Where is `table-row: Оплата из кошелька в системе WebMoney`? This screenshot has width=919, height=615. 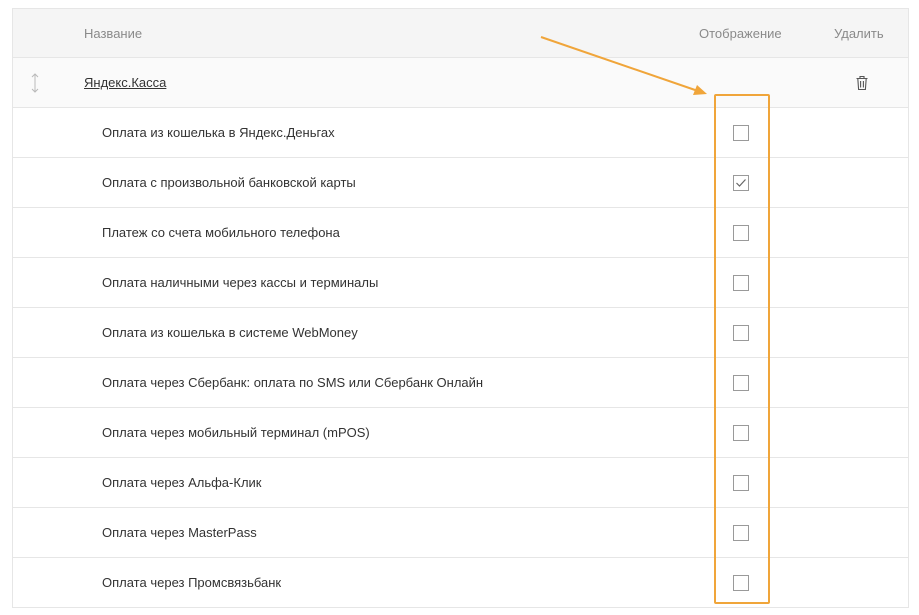 table-row: Оплата из кошелька в системе WebMoney is located at coordinates (460, 333).